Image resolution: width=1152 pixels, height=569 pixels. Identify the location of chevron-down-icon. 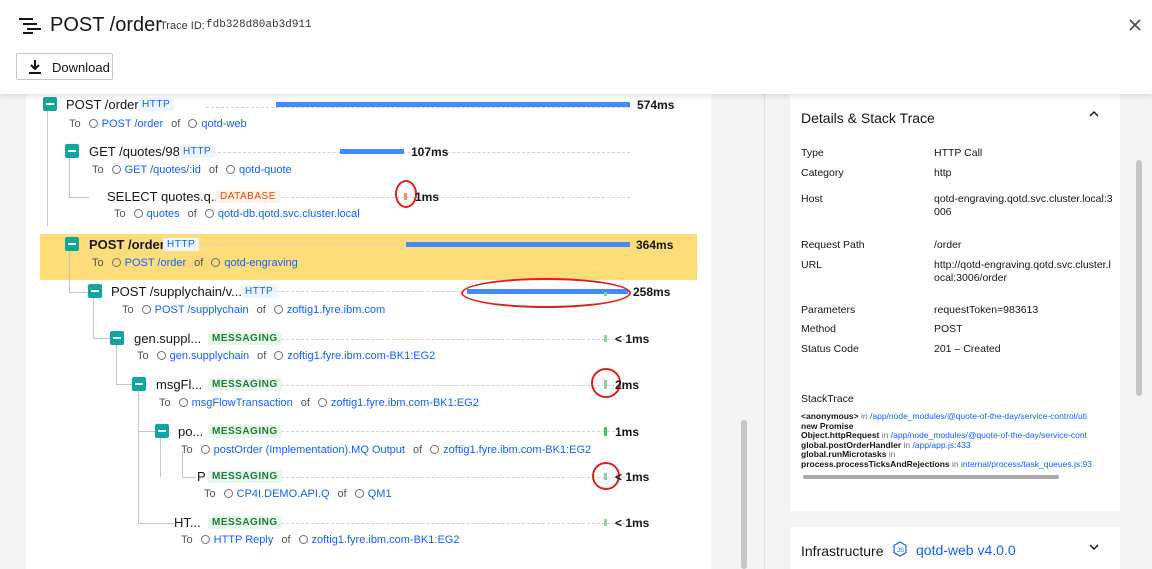
(1094, 547).